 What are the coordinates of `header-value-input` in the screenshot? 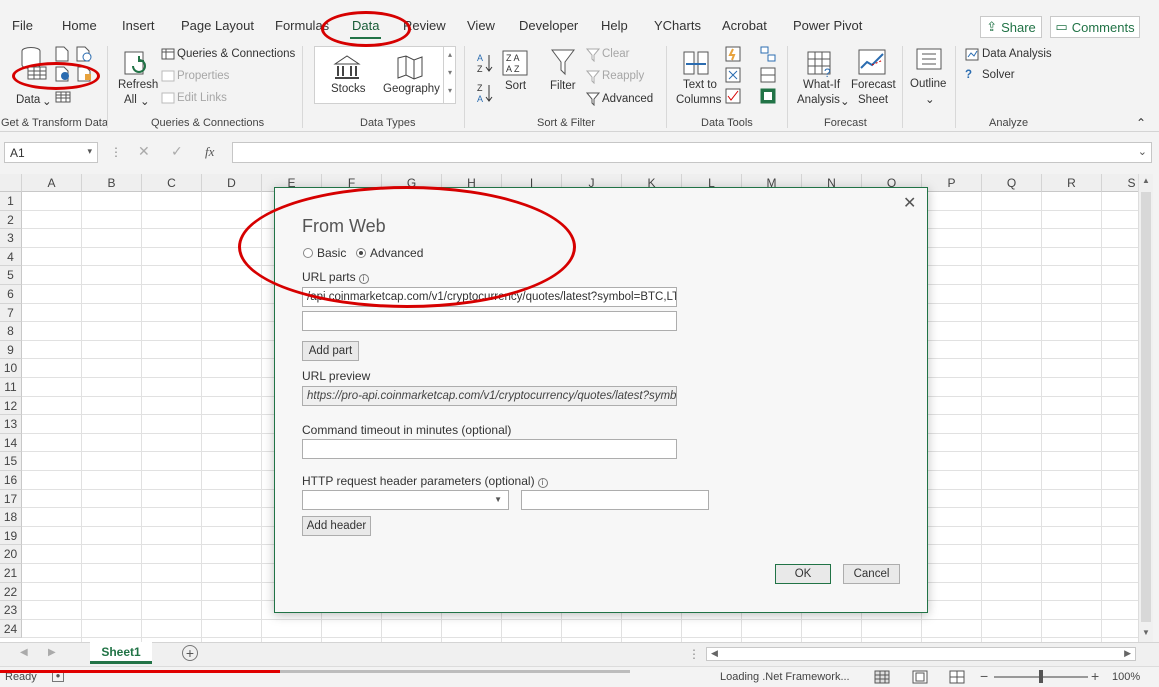 It's located at (615, 500).